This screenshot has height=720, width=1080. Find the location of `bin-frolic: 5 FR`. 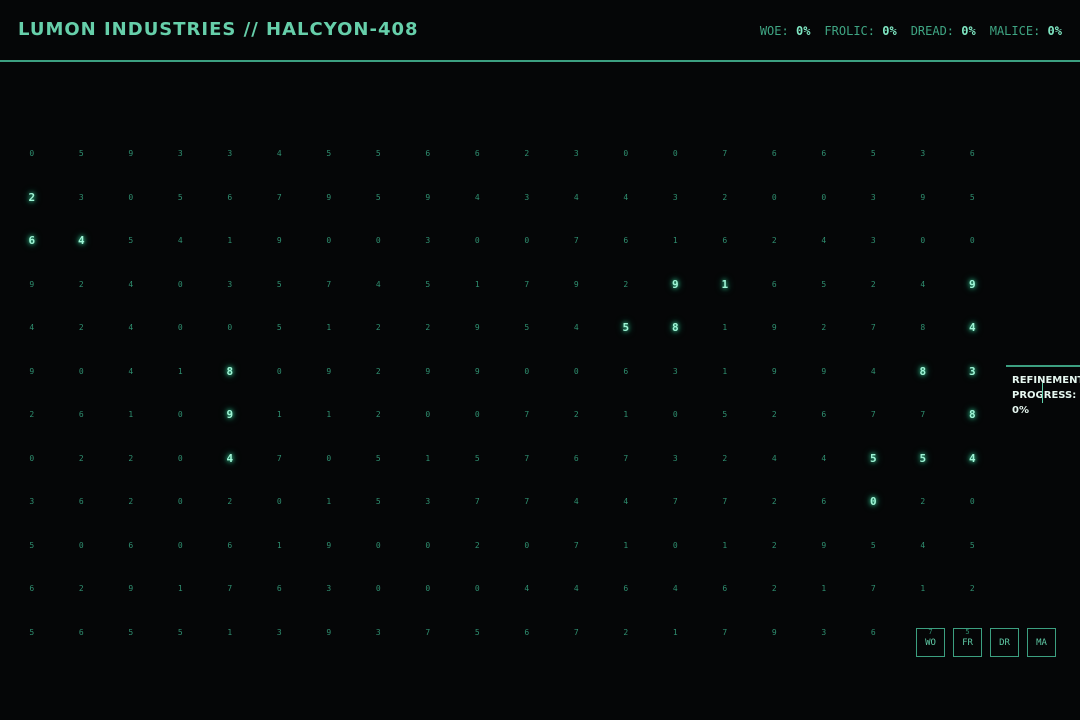

bin-frolic: 5 FR is located at coordinates (967, 642).